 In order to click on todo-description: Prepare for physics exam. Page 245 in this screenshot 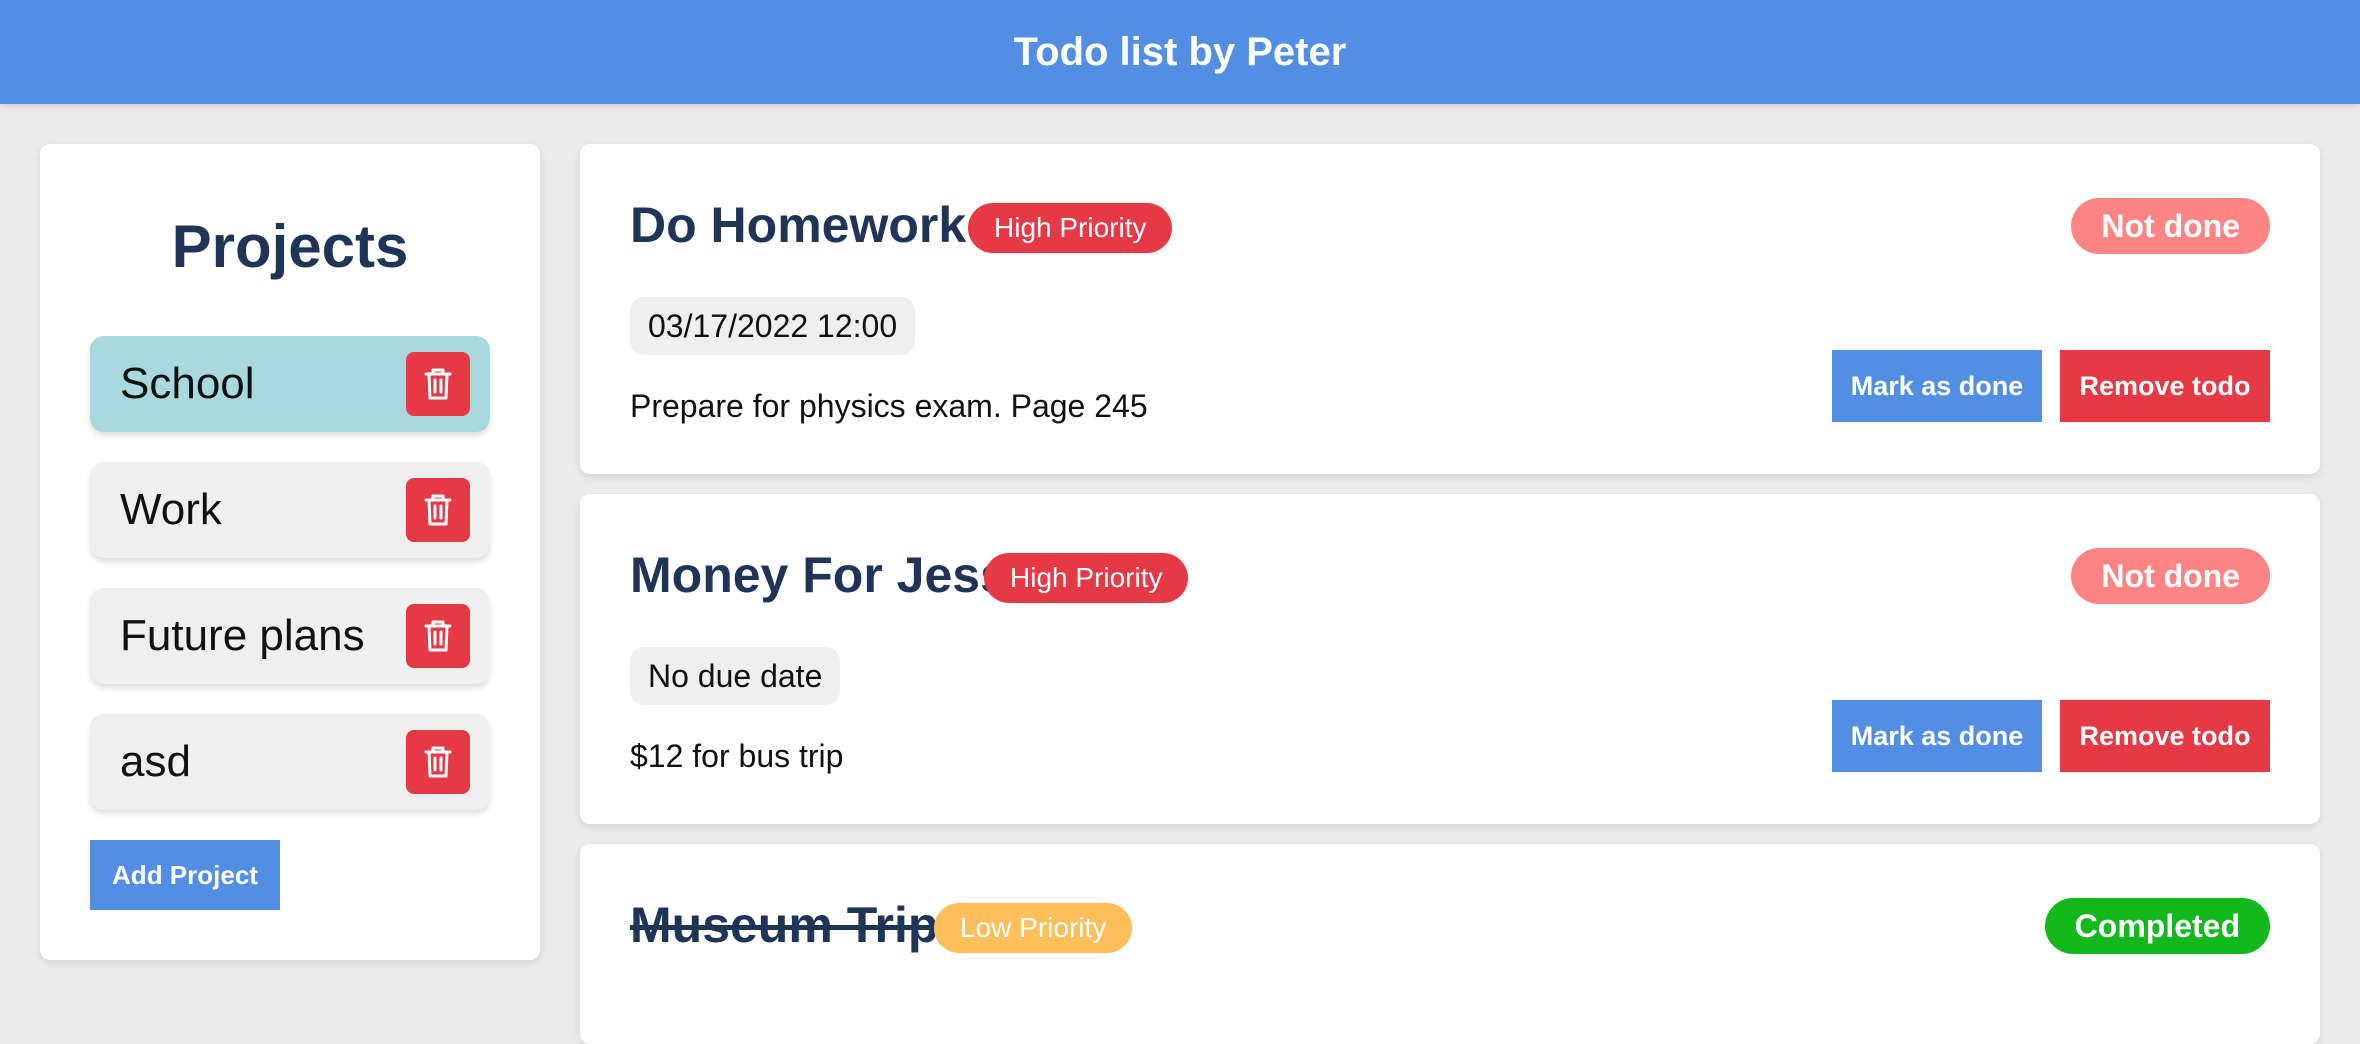, I will do `click(889, 406)`.